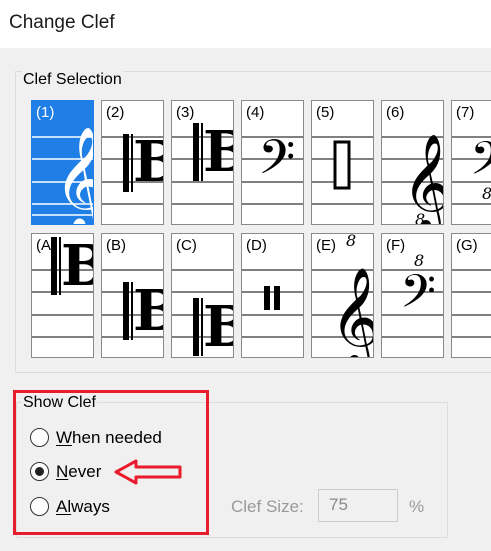 This screenshot has height=551, width=491. Describe the element at coordinates (396, 245) in the screenshot. I see `tile-label: (F)` at that location.